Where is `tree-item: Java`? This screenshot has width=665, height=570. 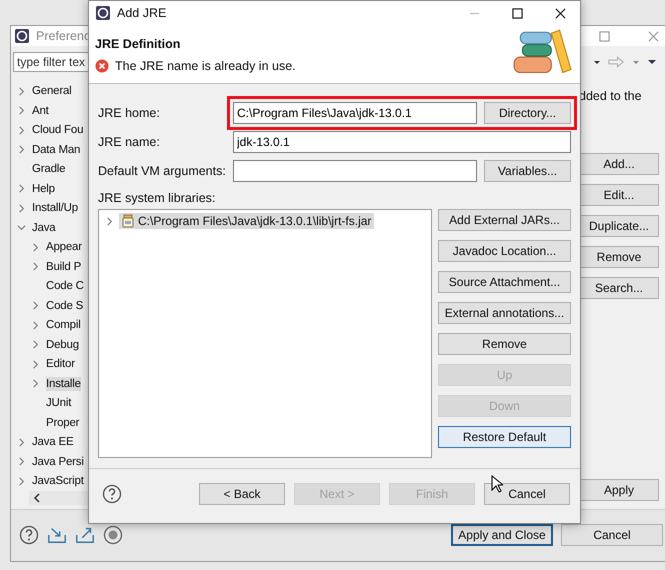 tree-item: Java is located at coordinates (44, 227).